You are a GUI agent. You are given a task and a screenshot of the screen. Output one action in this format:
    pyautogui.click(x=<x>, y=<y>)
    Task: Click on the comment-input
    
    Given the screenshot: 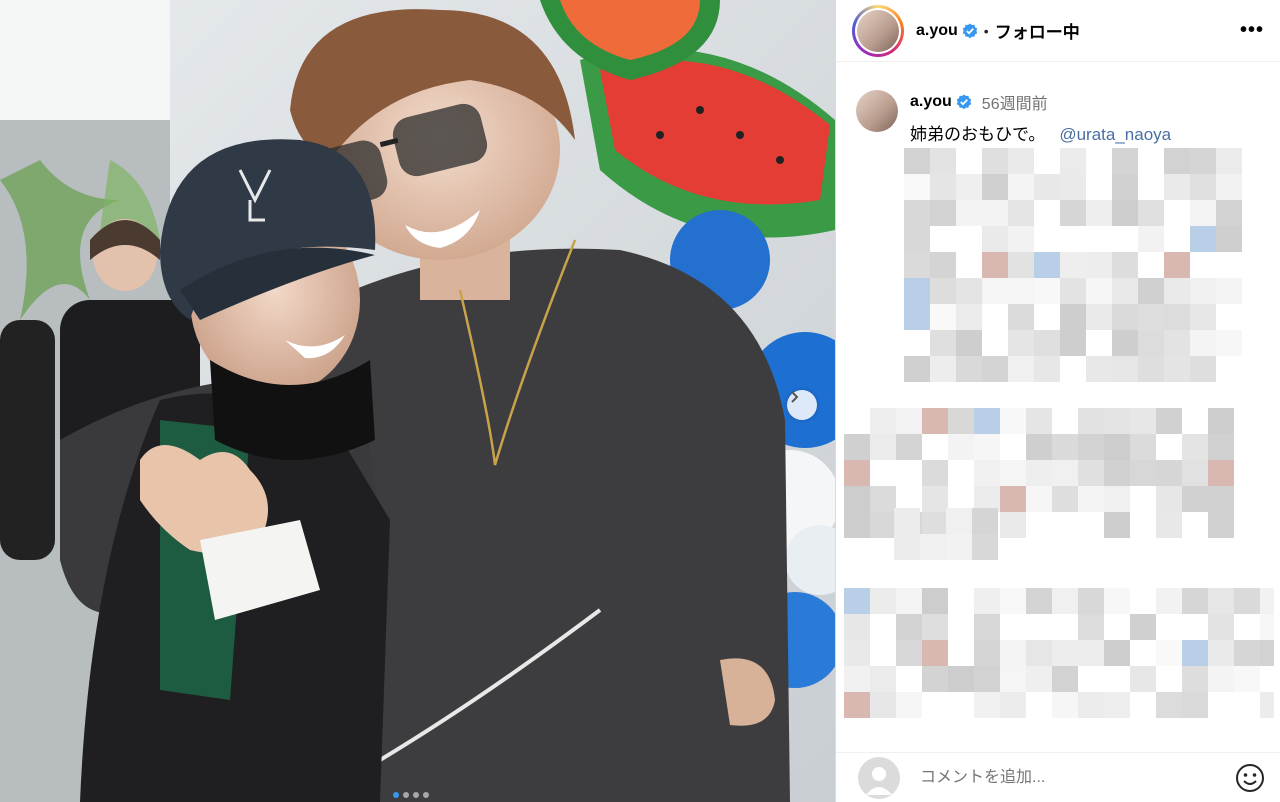 What is the action you would take?
    pyautogui.click(x=1070, y=777)
    